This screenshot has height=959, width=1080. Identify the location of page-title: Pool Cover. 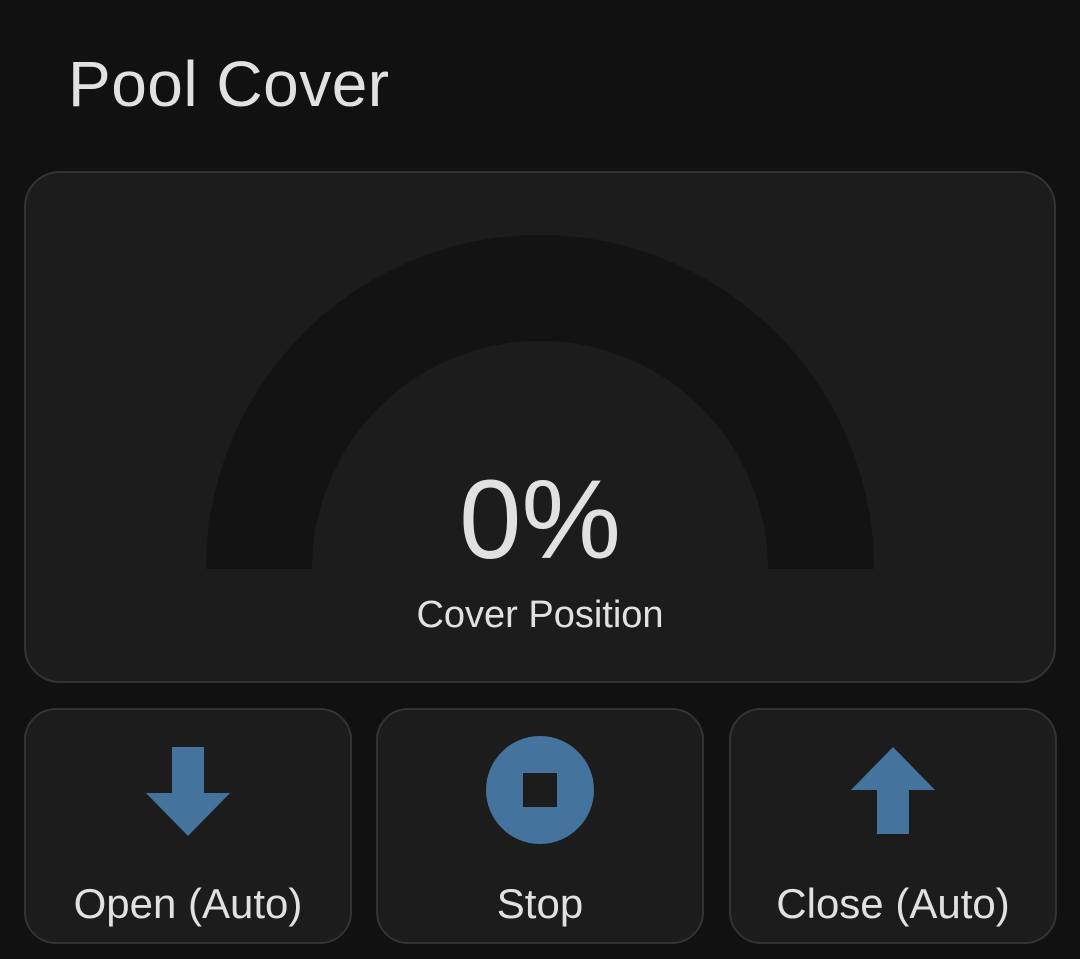
(229, 84).